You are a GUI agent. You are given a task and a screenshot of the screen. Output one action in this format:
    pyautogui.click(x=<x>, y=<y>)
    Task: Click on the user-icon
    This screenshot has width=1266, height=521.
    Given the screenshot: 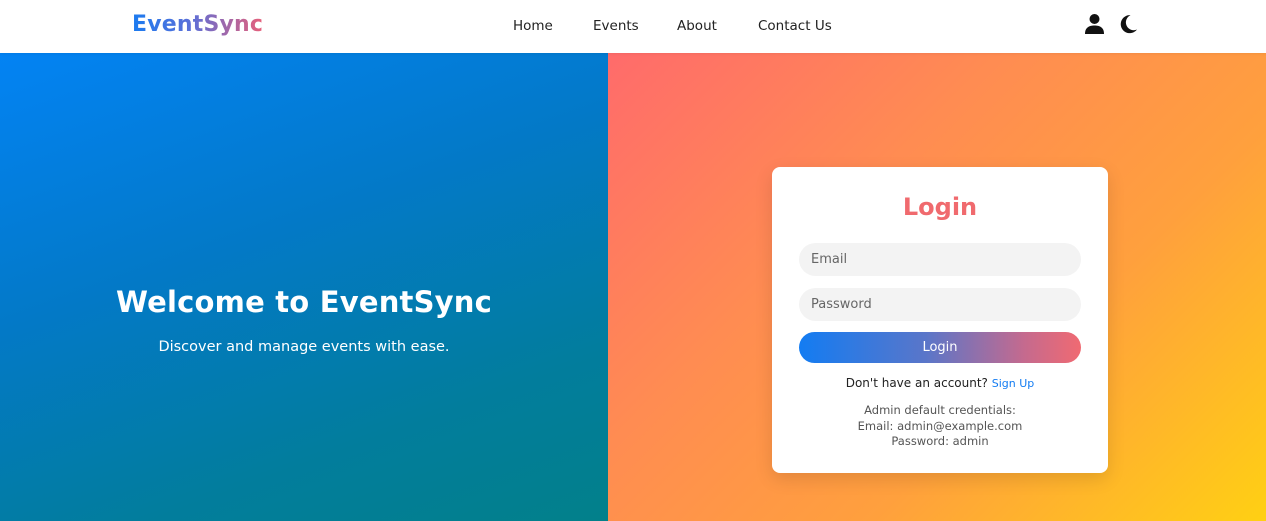 What is the action you would take?
    pyautogui.click(x=1094, y=24)
    